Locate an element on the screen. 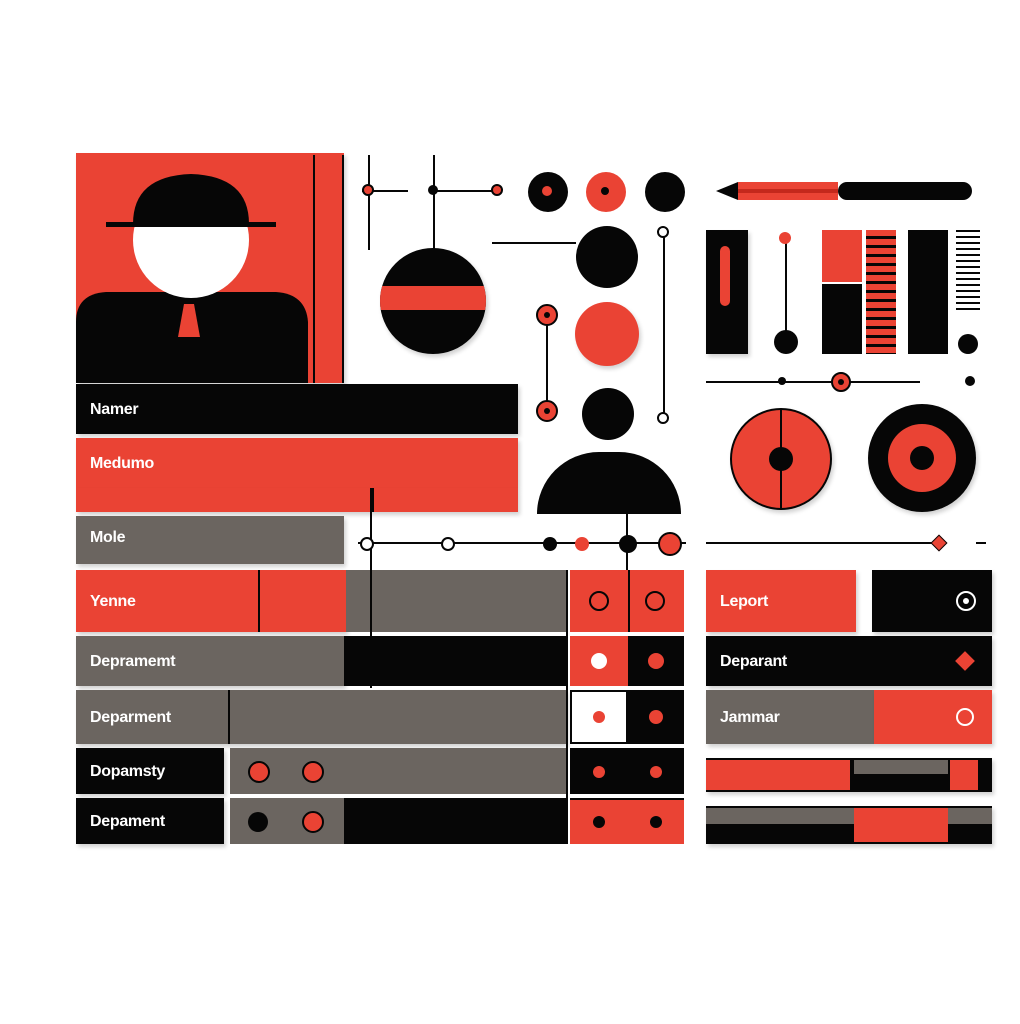 Image resolution: width=1020 pixels, height=1024 pixels. depramemt-black-cell is located at coordinates (455, 661).